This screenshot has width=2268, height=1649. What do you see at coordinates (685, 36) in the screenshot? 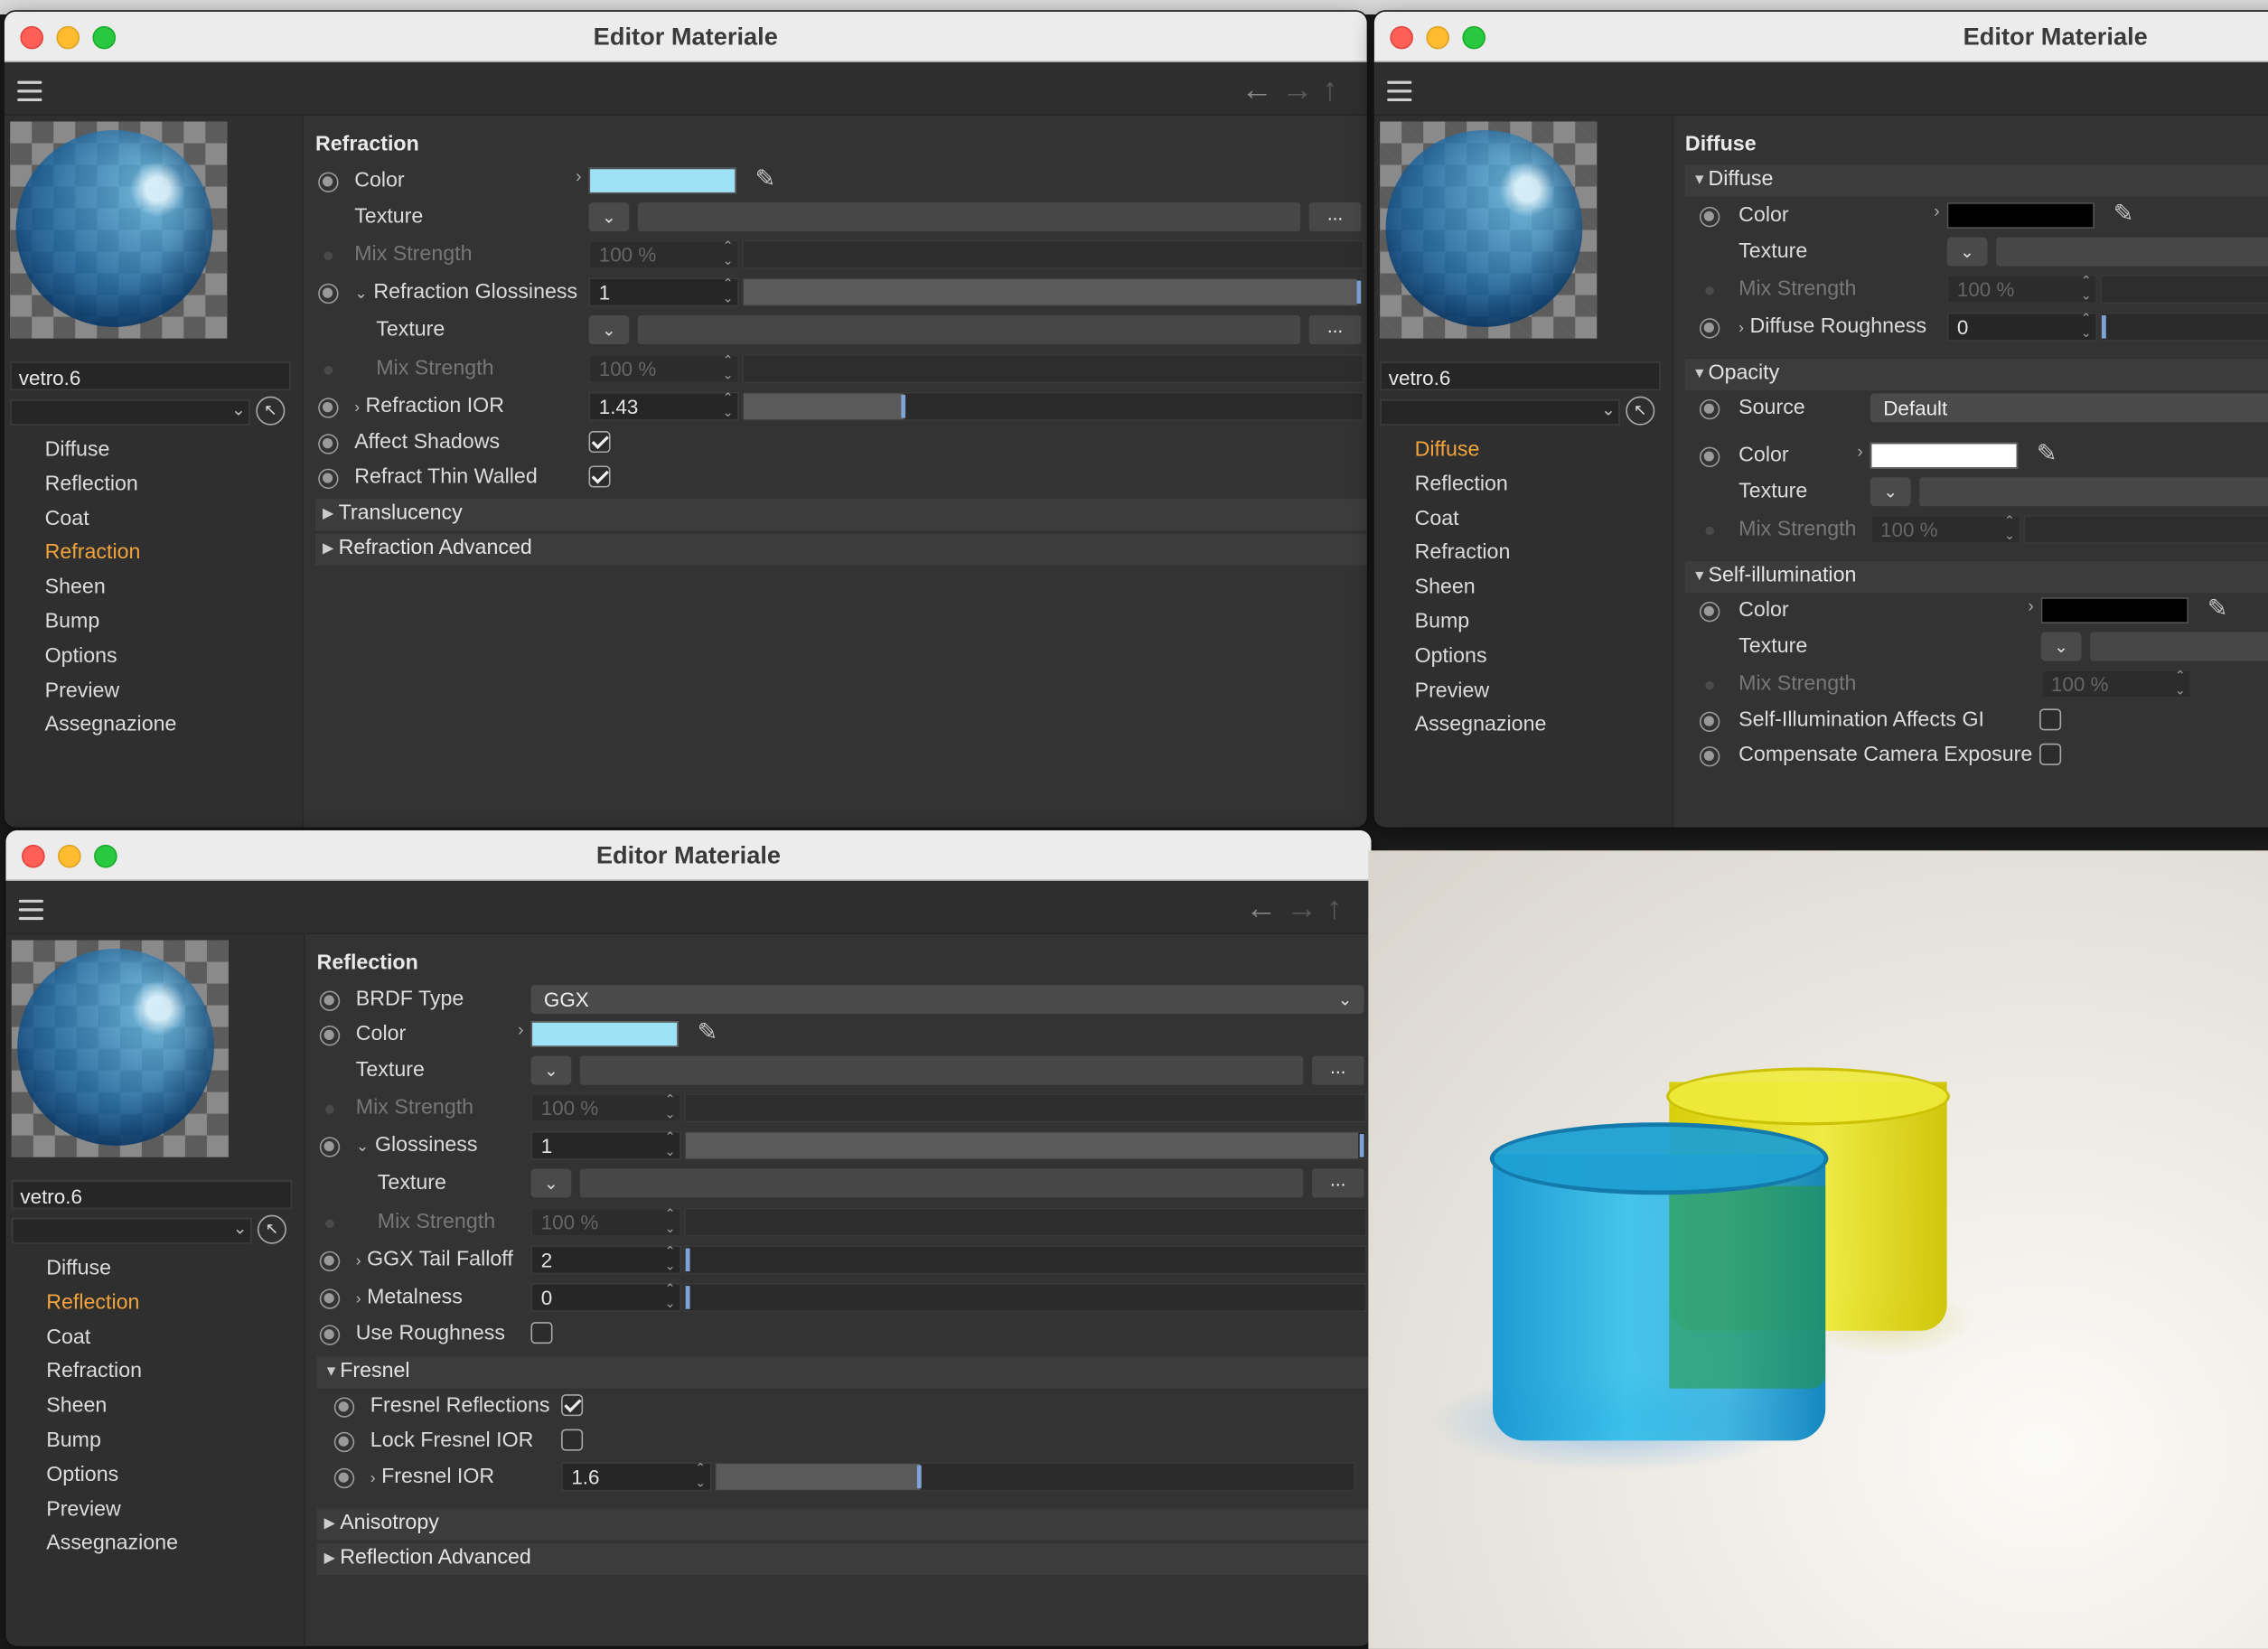
I see `title-bar: Editor Materiale` at bounding box center [685, 36].